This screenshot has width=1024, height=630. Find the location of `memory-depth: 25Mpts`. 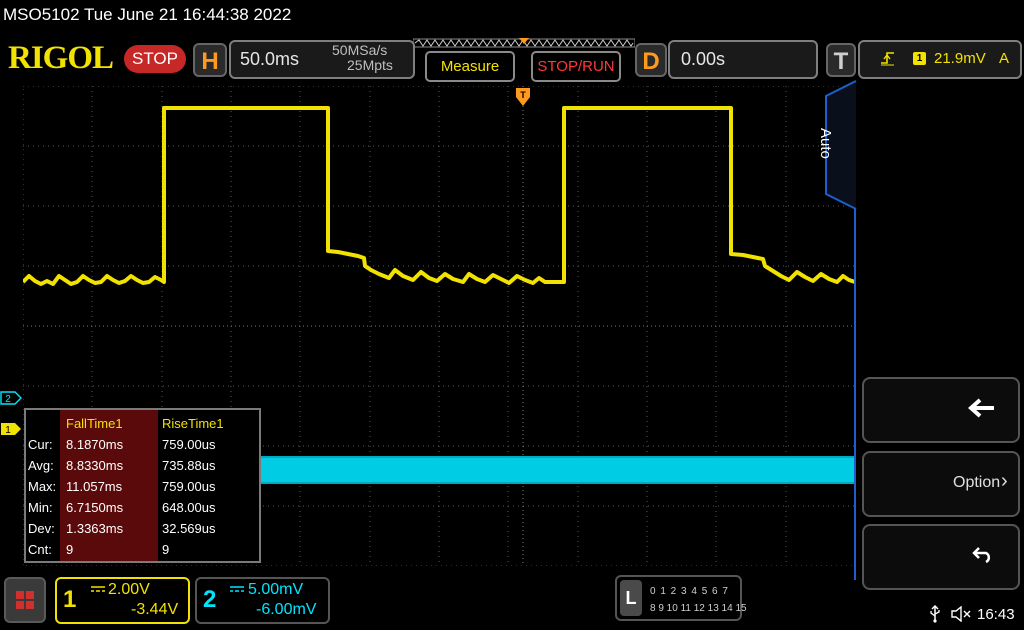

memory-depth: 25Mpts is located at coordinates (370, 65).